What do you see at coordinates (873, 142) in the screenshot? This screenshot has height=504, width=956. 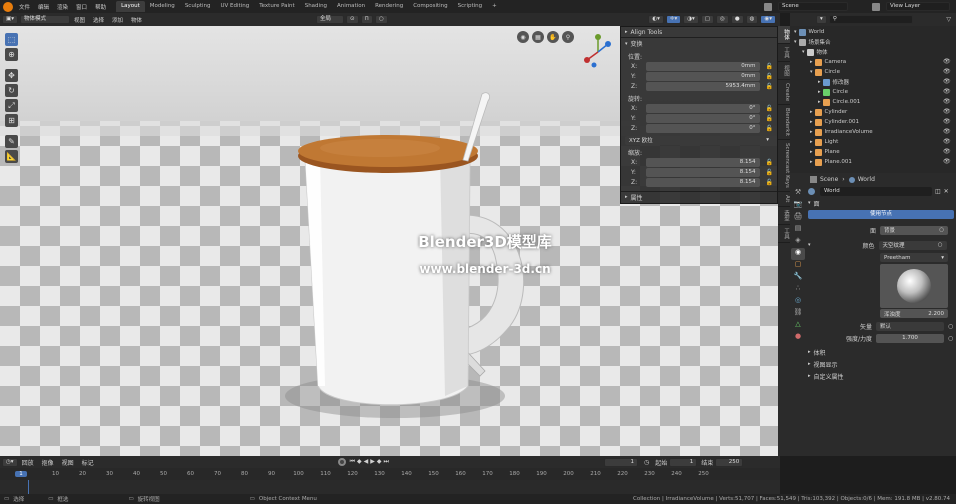 I see `outliner-row: ▸ Light 👁` at bounding box center [873, 142].